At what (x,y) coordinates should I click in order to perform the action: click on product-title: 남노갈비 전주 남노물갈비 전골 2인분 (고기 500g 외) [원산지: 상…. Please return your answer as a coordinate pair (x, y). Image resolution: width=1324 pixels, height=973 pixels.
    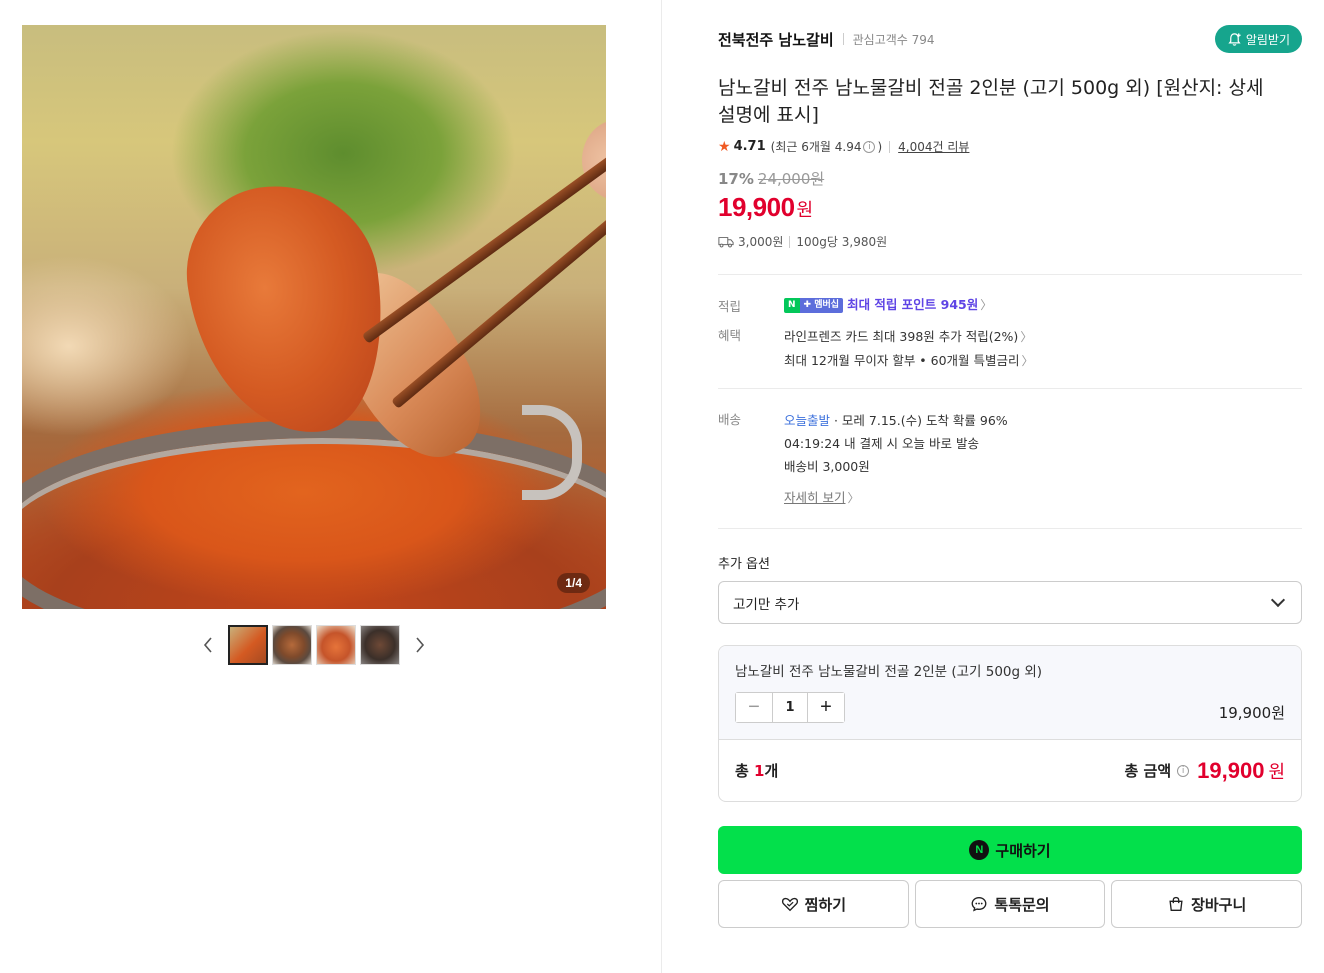
    Looking at the image, I should click on (991, 101).